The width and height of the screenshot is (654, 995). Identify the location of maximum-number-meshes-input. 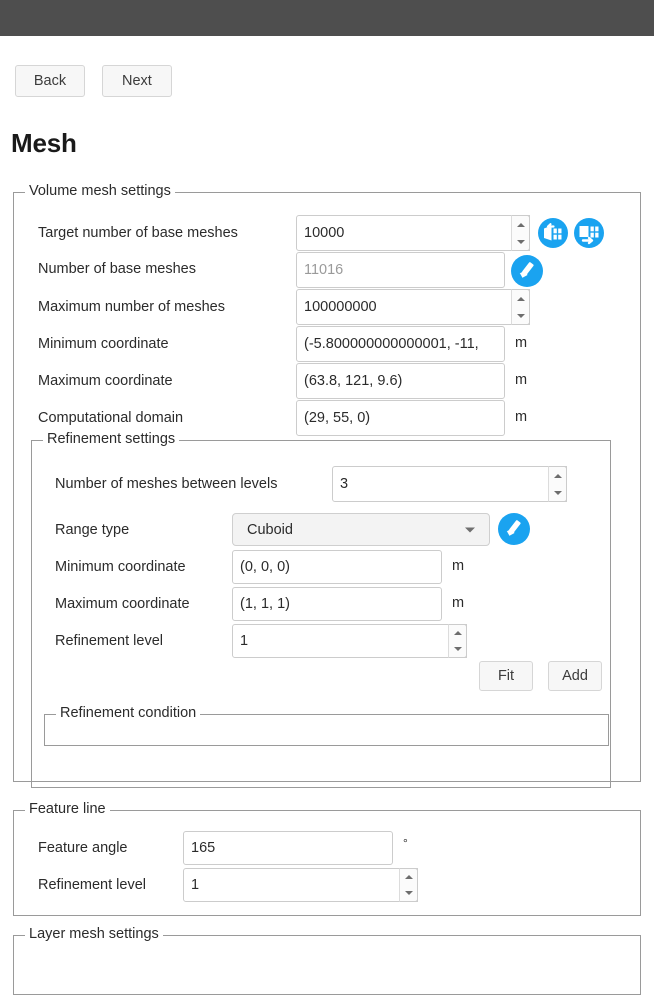
(413, 307).